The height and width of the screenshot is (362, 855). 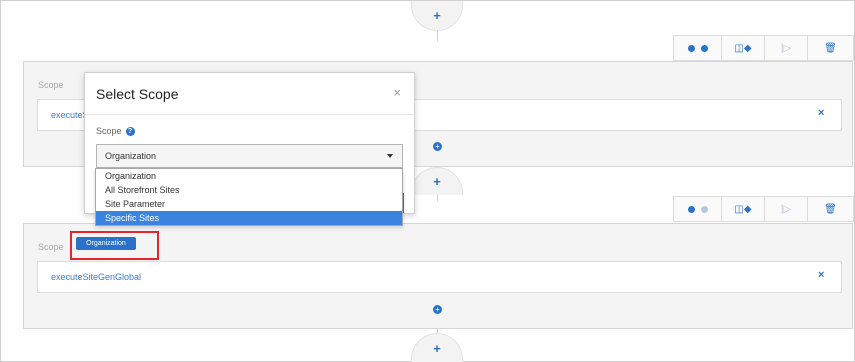 I want to click on add-step-button-top: +, so click(x=437, y=16).